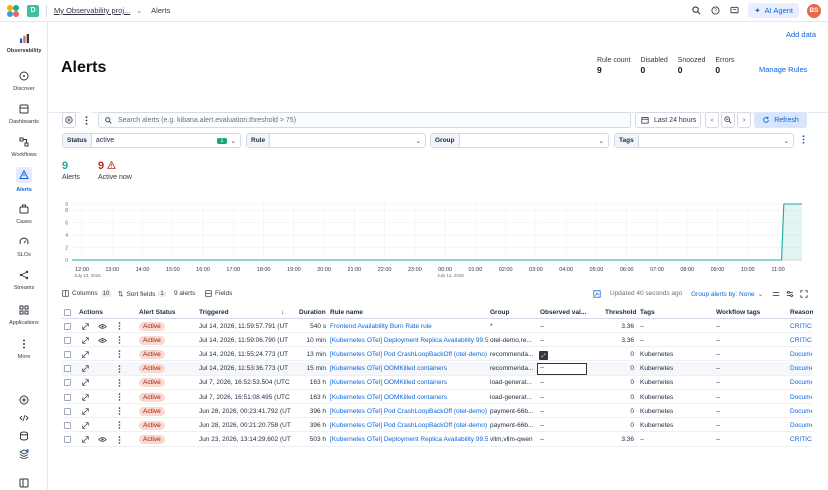 The height and width of the screenshot is (490, 828). What do you see at coordinates (24, 81) in the screenshot?
I see `nav-discover: Discover` at bounding box center [24, 81].